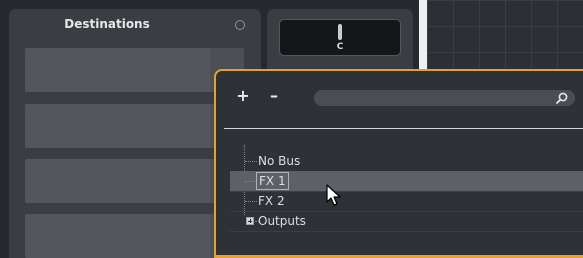 The height and width of the screenshot is (258, 583). I want to click on pan-strip: C, so click(340, 39).